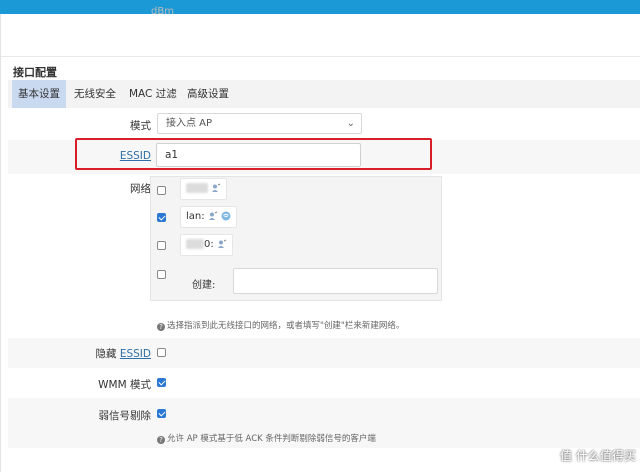 The image size is (640, 472). What do you see at coordinates (226, 216) in the screenshot?
I see `wireless-icon` at bounding box center [226, 216].